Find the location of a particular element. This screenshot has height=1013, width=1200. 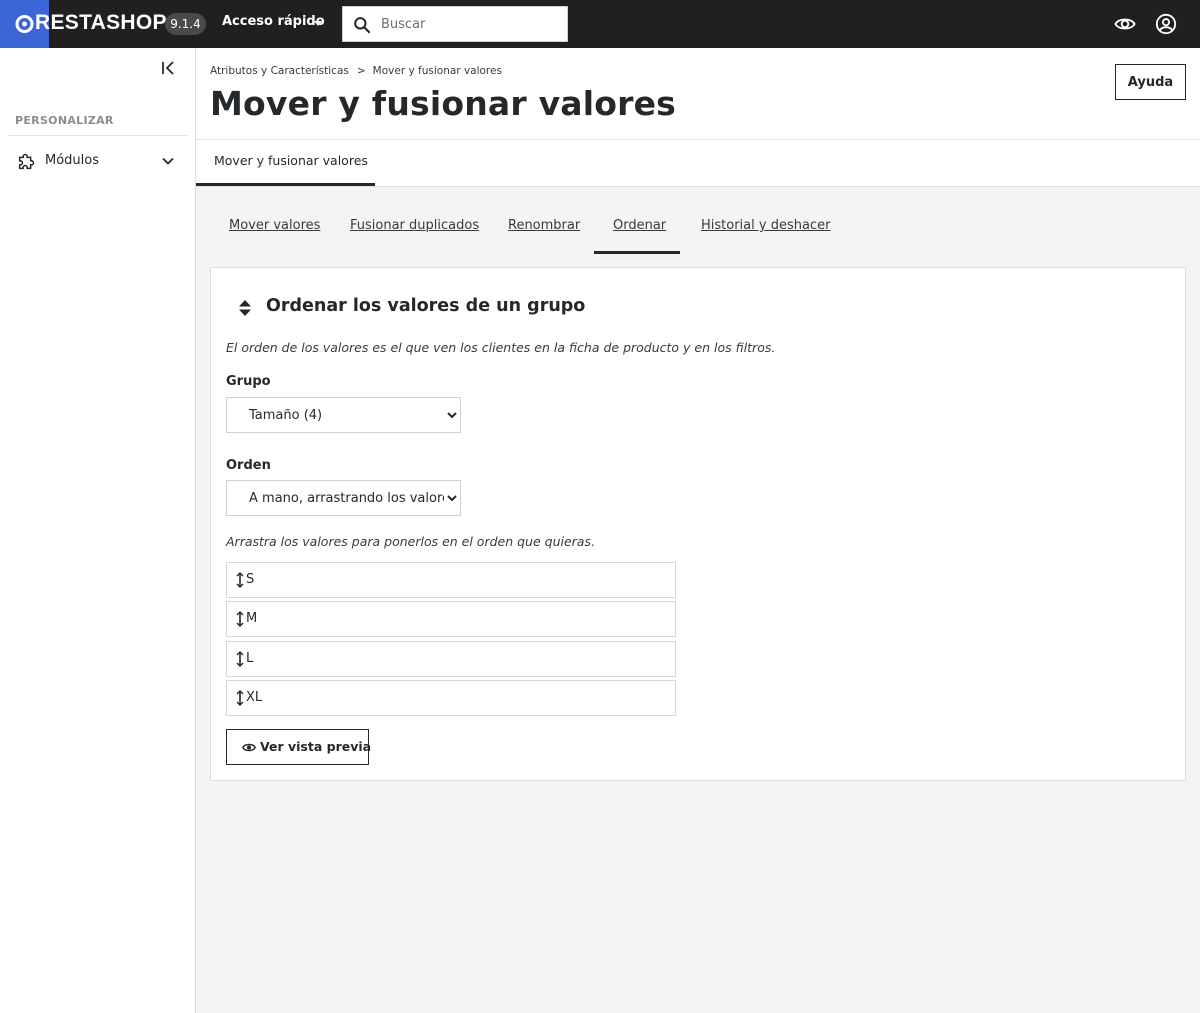

value-label: L is located at coordinates (250, 658).